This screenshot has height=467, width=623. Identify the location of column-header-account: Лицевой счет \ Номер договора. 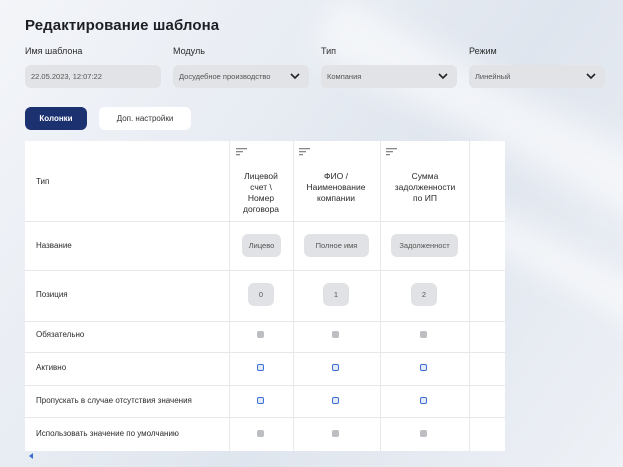
(261, 192).